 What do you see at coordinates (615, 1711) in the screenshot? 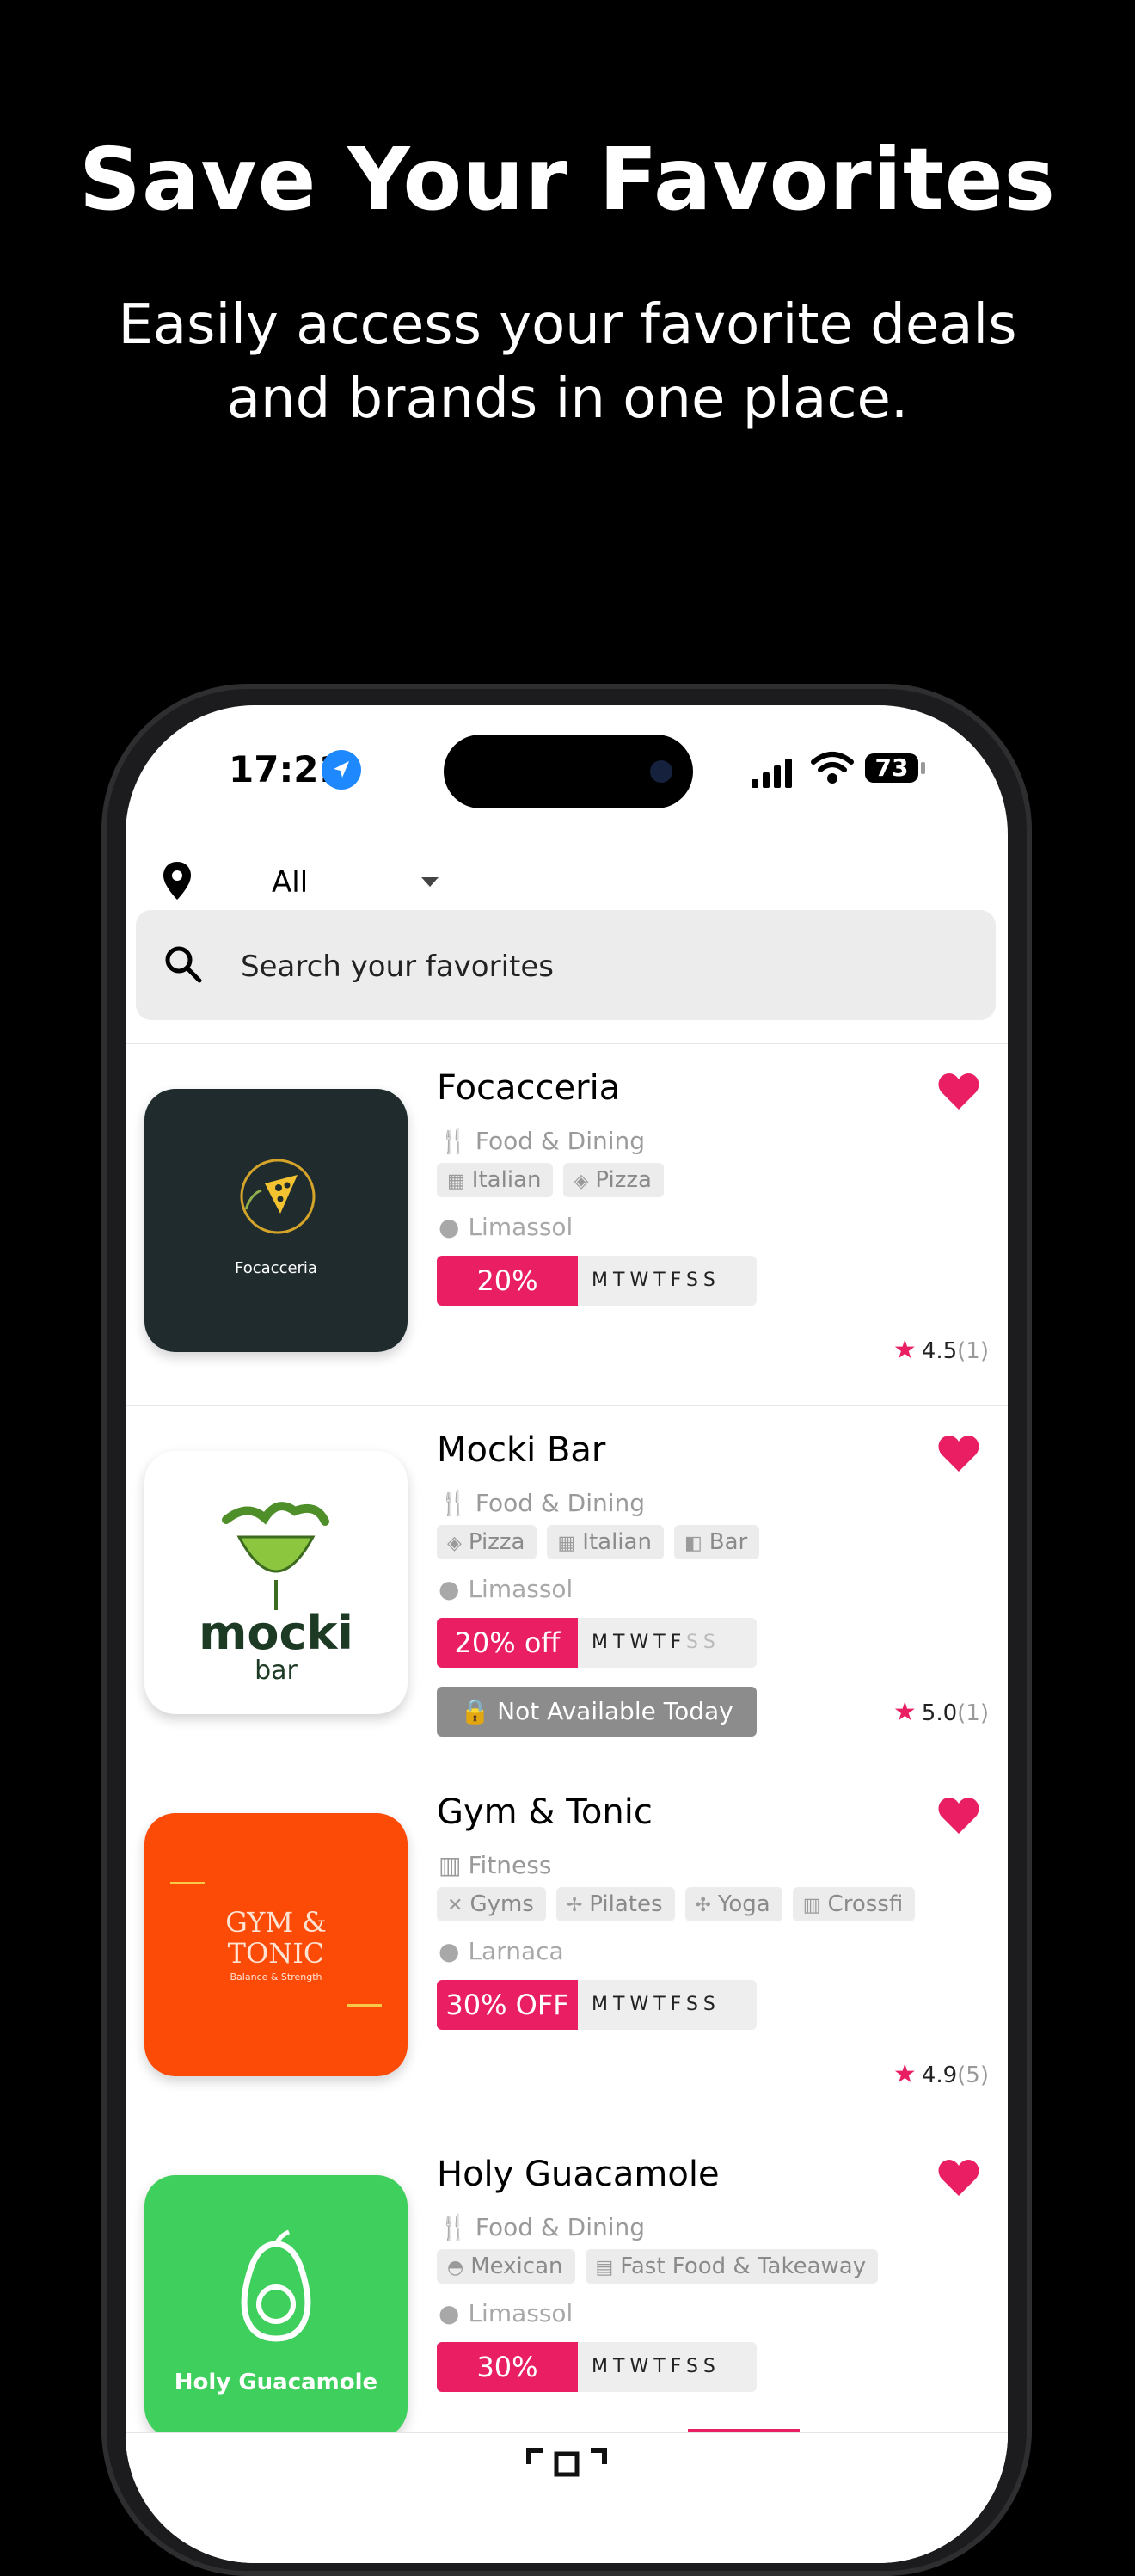
I see `availability-label: Not Available Today` at bounding box center [615, 1711].